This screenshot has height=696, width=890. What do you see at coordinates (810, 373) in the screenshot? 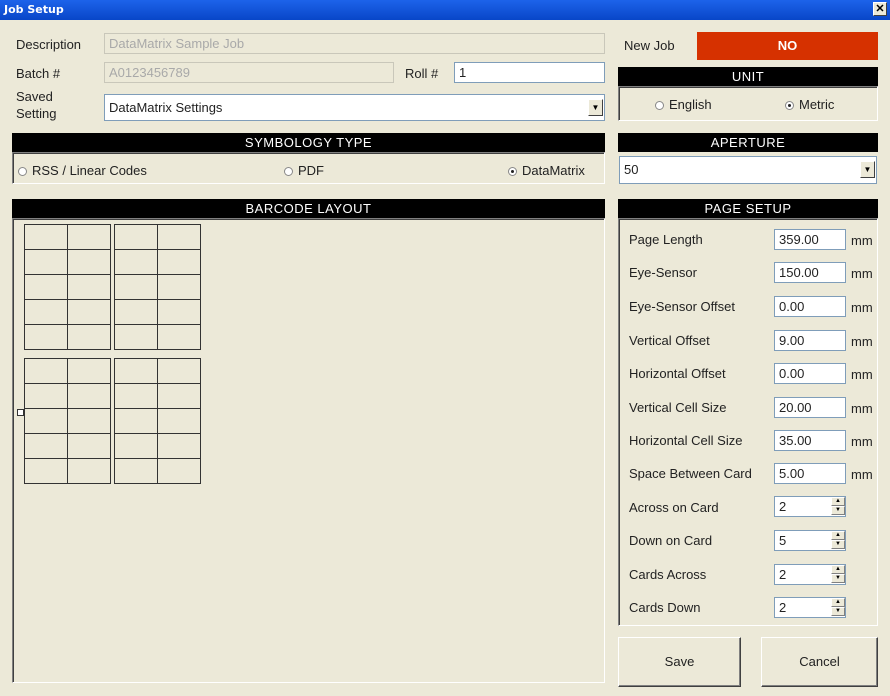
I see `horizontal-offset-input: 0.00` at bounding box center [810, 373].